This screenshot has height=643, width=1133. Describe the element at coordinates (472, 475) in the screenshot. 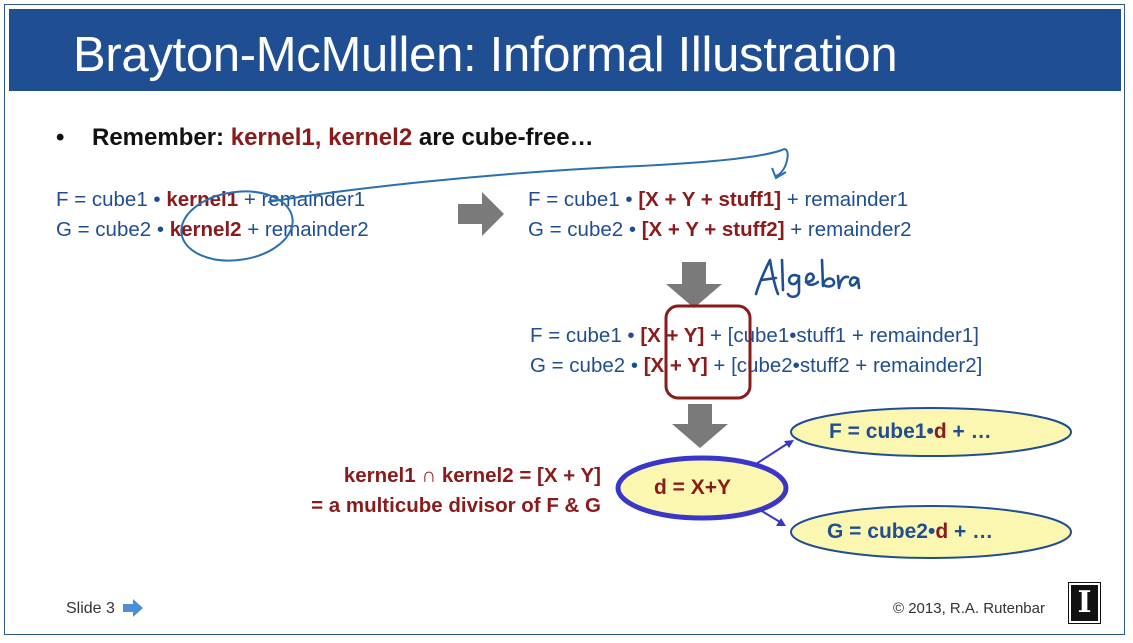

I see `kernel-note-line1: kernel1 ∩ kernel2 = [X + Y]` at that location.